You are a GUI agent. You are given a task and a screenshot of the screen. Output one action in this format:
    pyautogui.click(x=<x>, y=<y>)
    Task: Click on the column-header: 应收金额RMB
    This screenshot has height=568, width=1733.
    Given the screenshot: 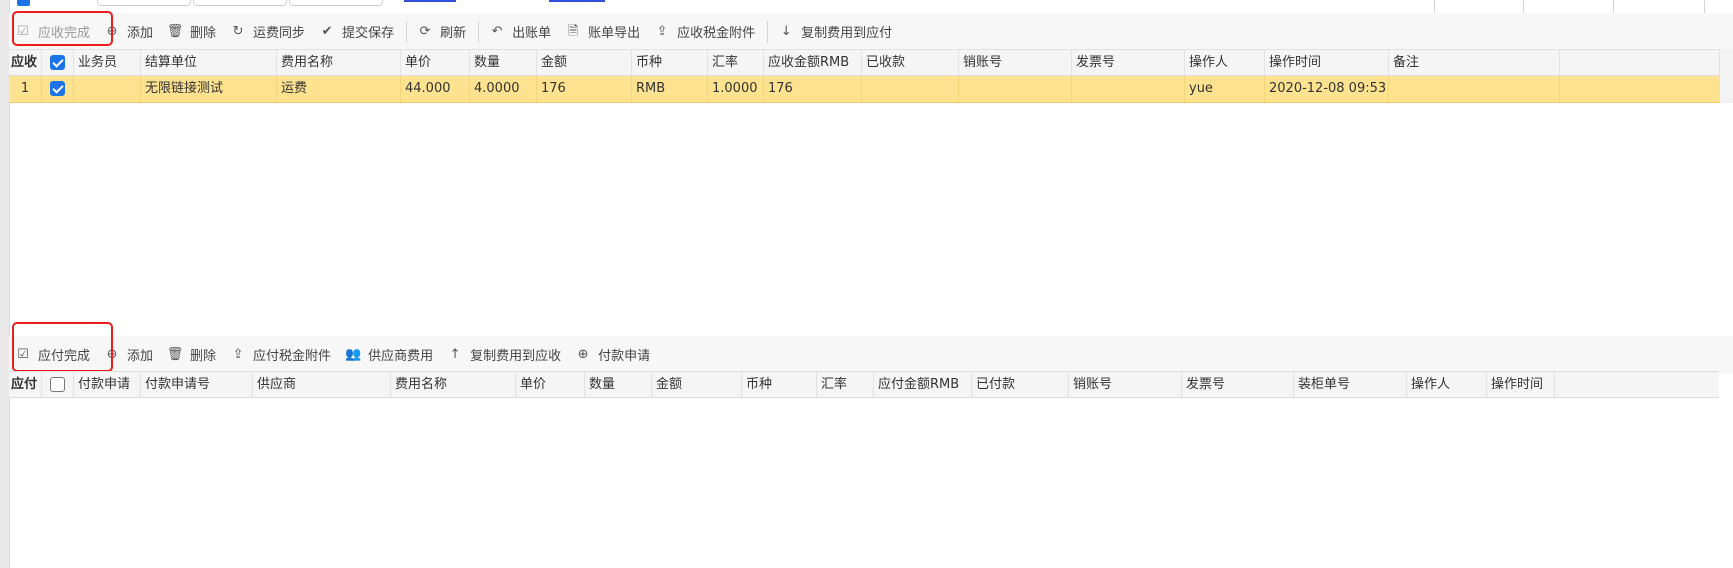 What is the action you would take?
    pyautogui.click(x=813, y=62)
    